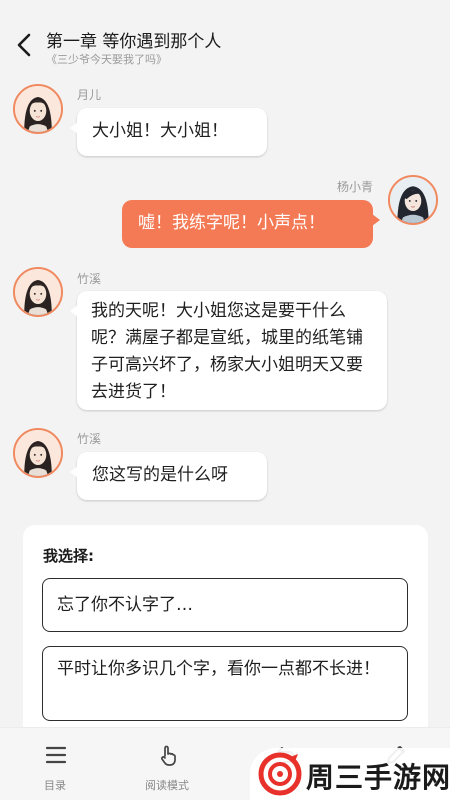 The image size is (450, 800). I want to click on toc-button: 目录, so click(55, 764).